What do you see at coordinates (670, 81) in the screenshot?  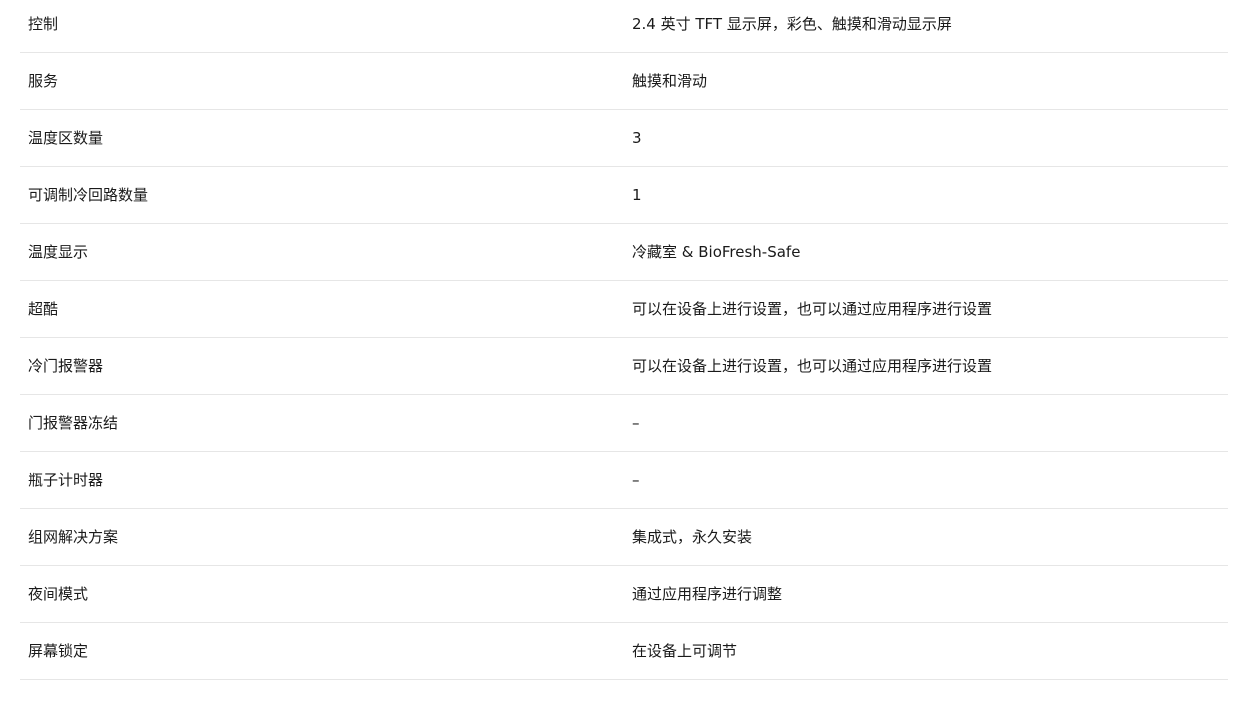 I see `spec-value: 触摸和滑动` at bounding box center [670, 81].